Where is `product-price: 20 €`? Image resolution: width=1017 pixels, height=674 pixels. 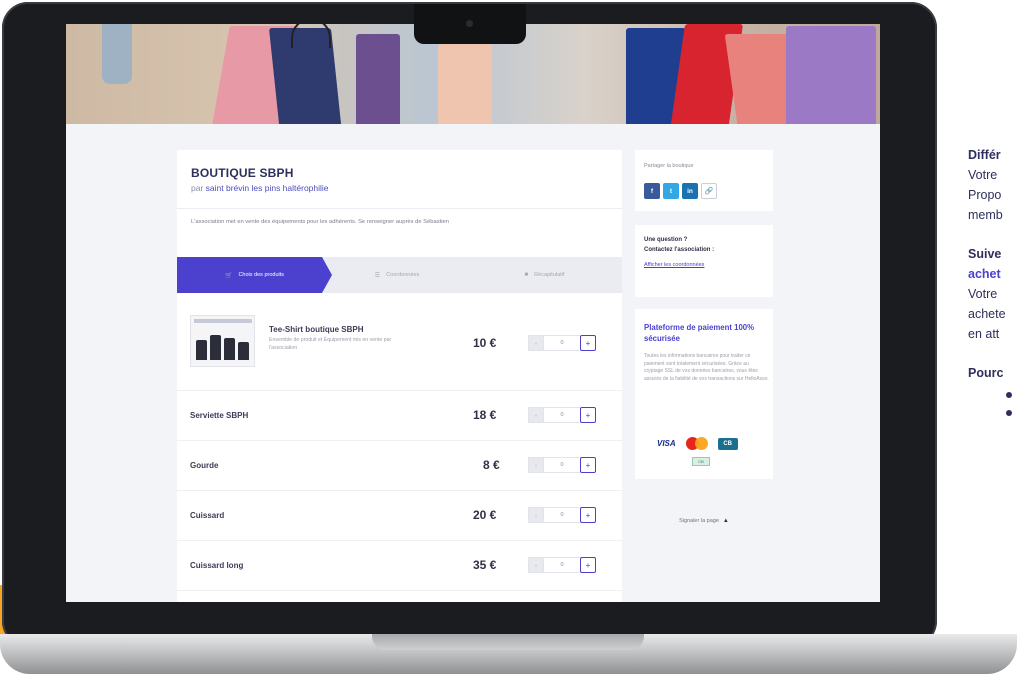
product-price: 20 € is located at coordinates (485, 515).